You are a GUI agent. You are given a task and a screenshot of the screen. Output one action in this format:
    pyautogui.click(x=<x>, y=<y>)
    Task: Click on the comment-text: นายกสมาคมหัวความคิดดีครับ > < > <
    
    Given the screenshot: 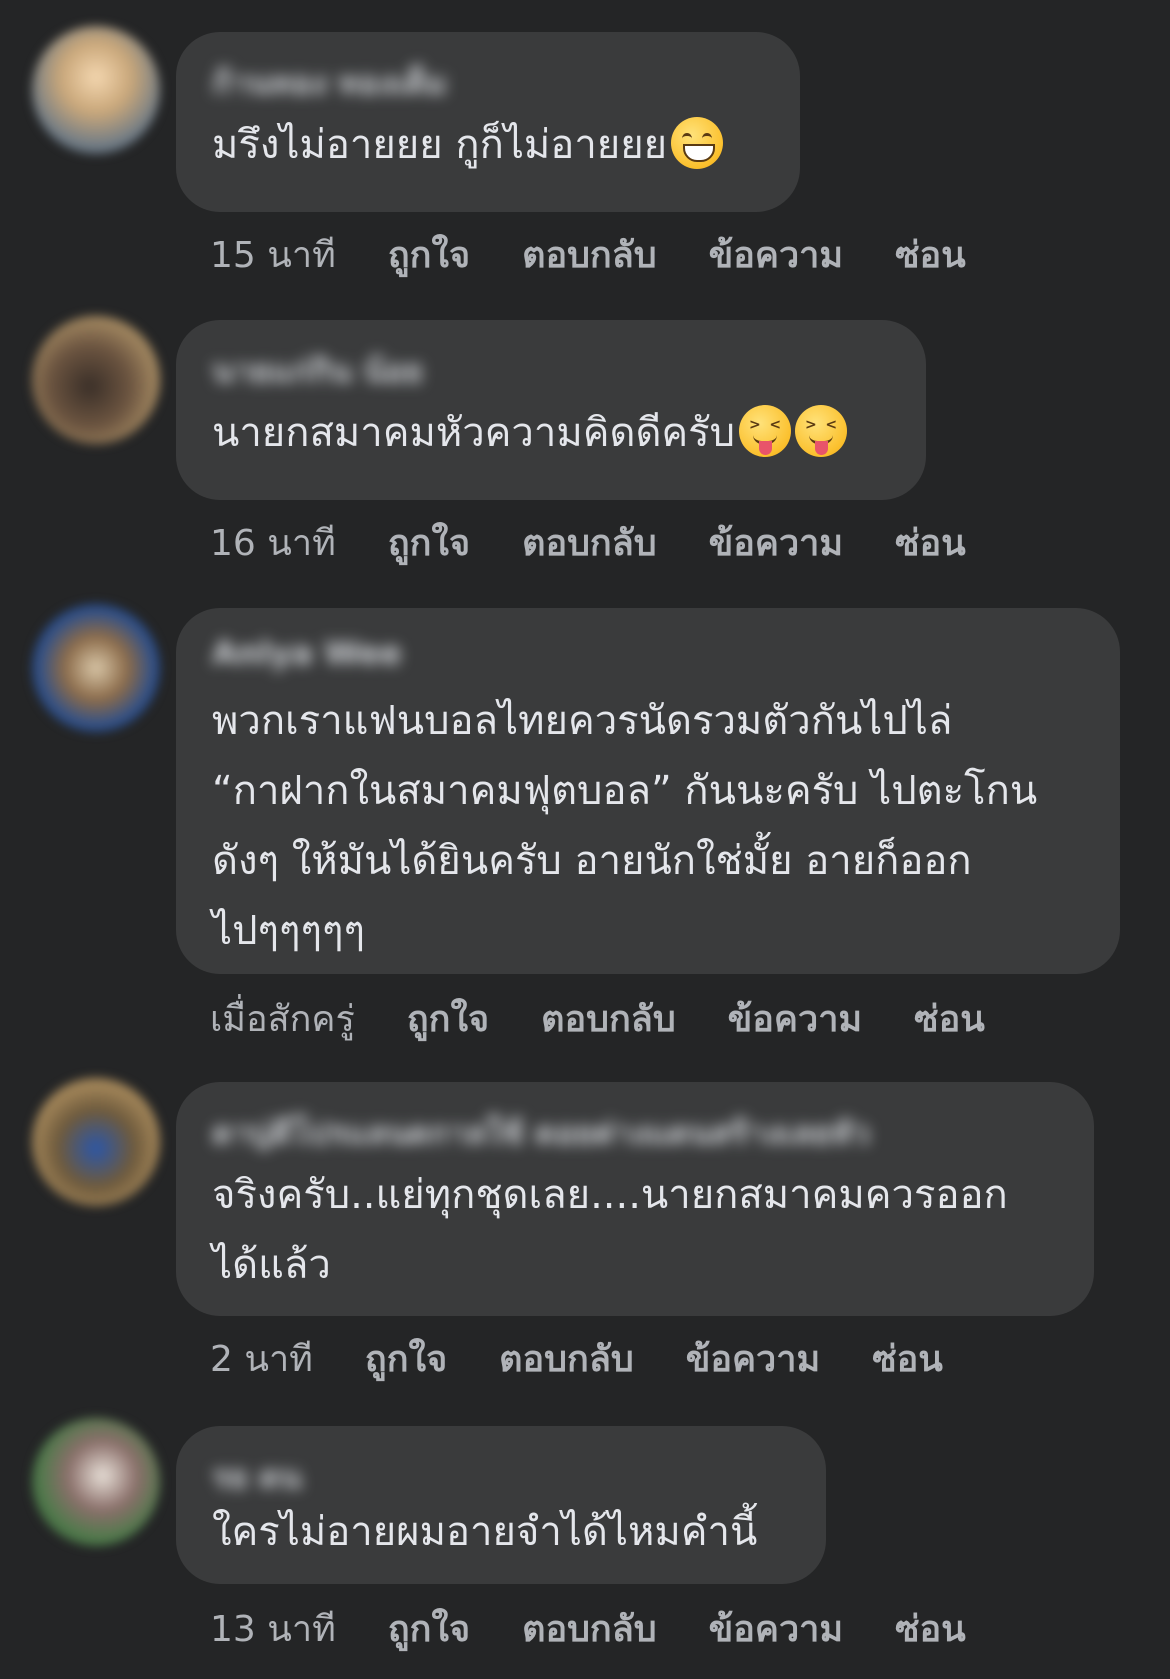 What is the action you would take?
    pyautogui.click(x=551, y=433)
    